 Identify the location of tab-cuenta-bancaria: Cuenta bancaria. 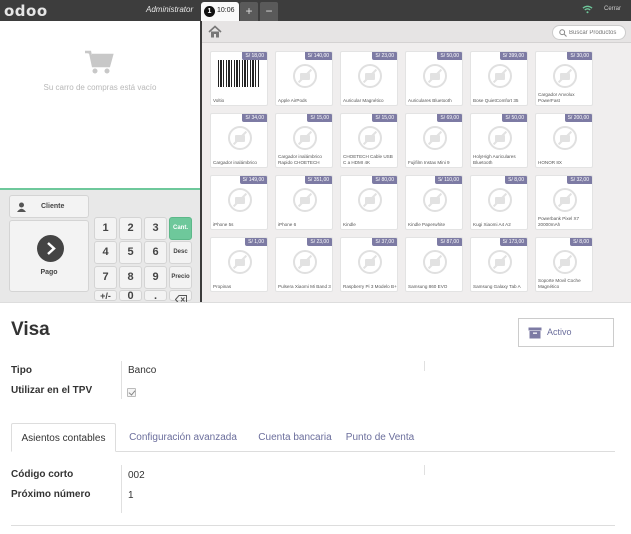
(295, 437).